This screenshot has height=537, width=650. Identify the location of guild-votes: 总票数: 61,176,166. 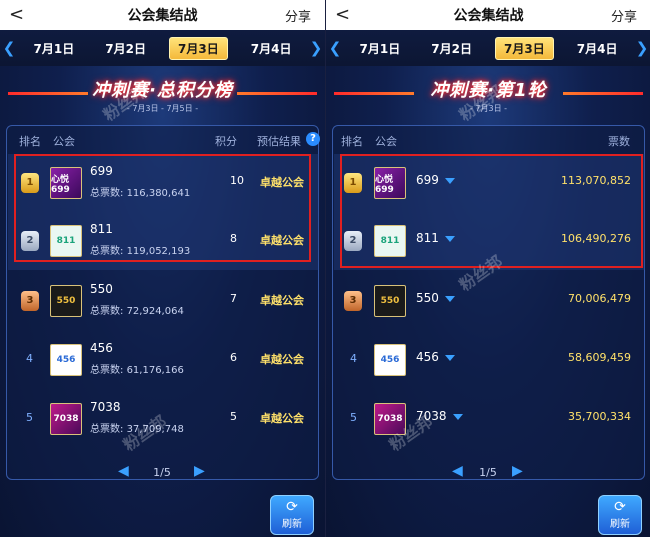
(137, 368).